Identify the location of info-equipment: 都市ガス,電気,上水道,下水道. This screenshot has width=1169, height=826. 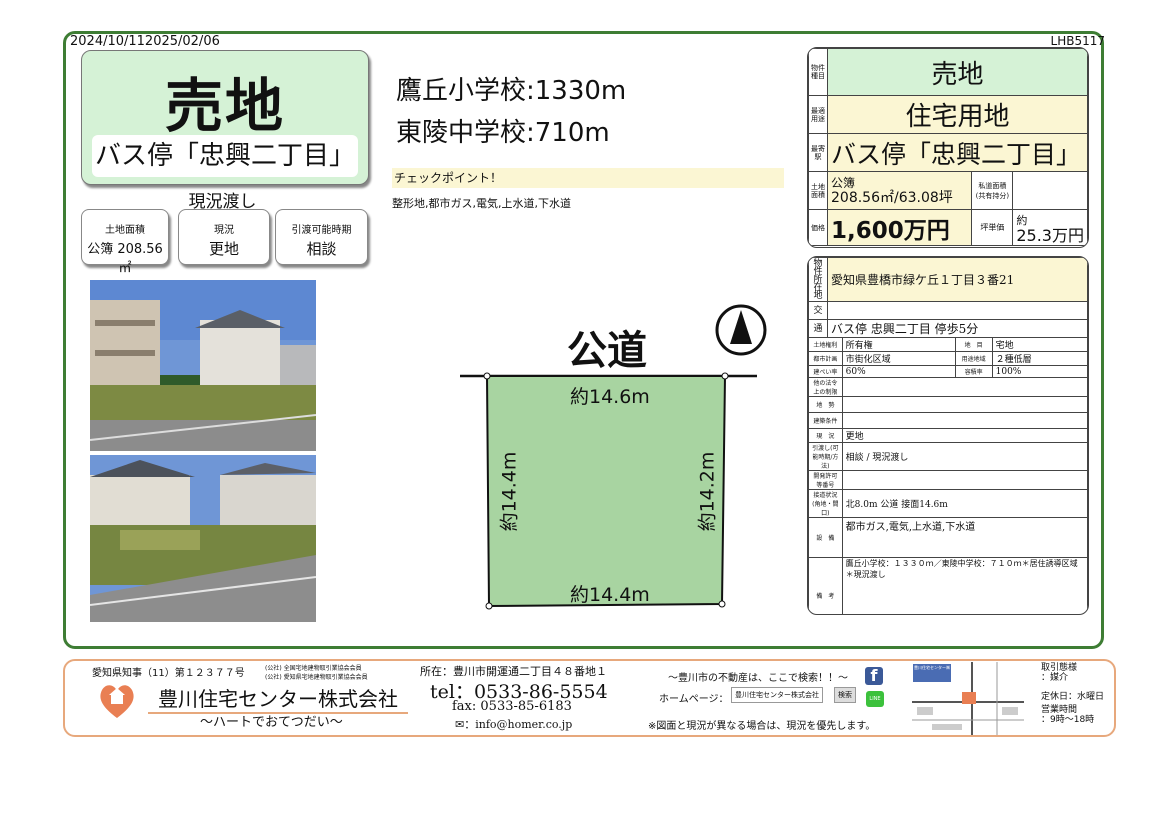
(964, 537).